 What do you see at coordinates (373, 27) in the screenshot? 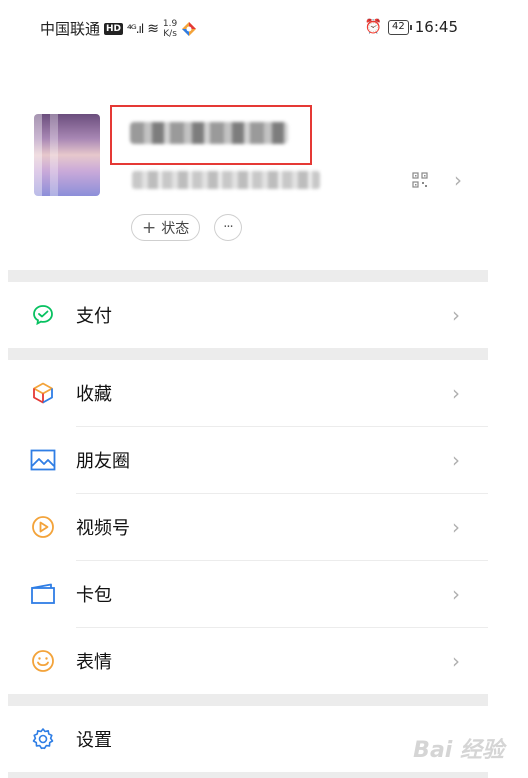
I see `alarm-icon: ⏰` at bounding box center [373, 27].